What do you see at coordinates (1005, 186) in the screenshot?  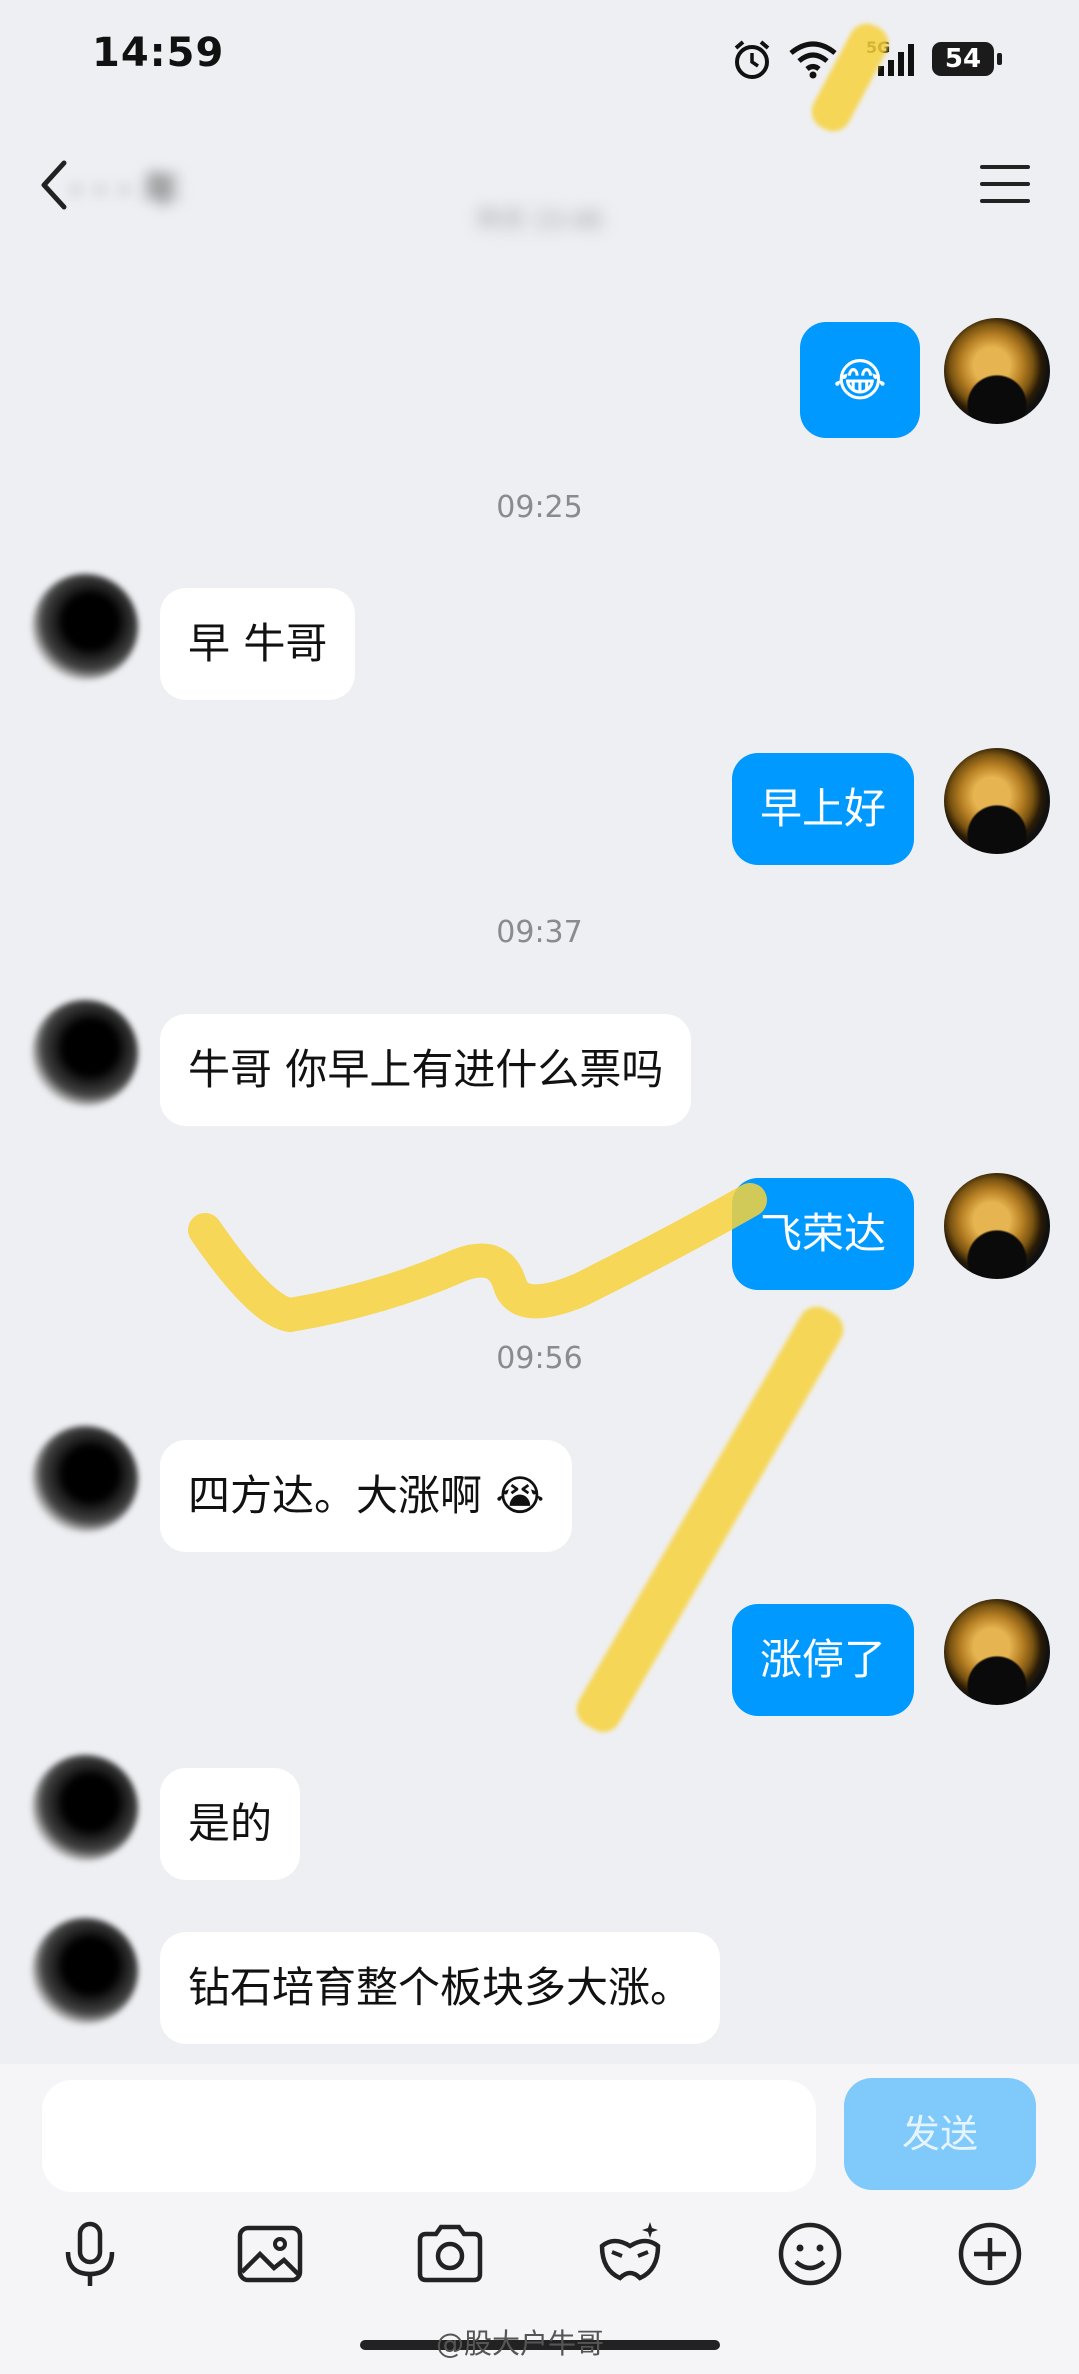 I see `menu-button` at bounding box center [1005, 186].